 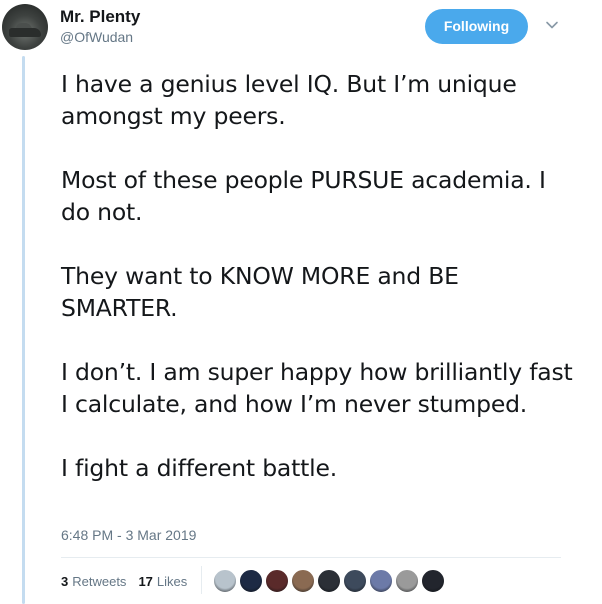 What do you see at coordinates (260, 292) in the screenshot?
I see `tweet-paragraph: They want to KNOW MORE and BE SMARTER.` at bounding box center [260, 292].